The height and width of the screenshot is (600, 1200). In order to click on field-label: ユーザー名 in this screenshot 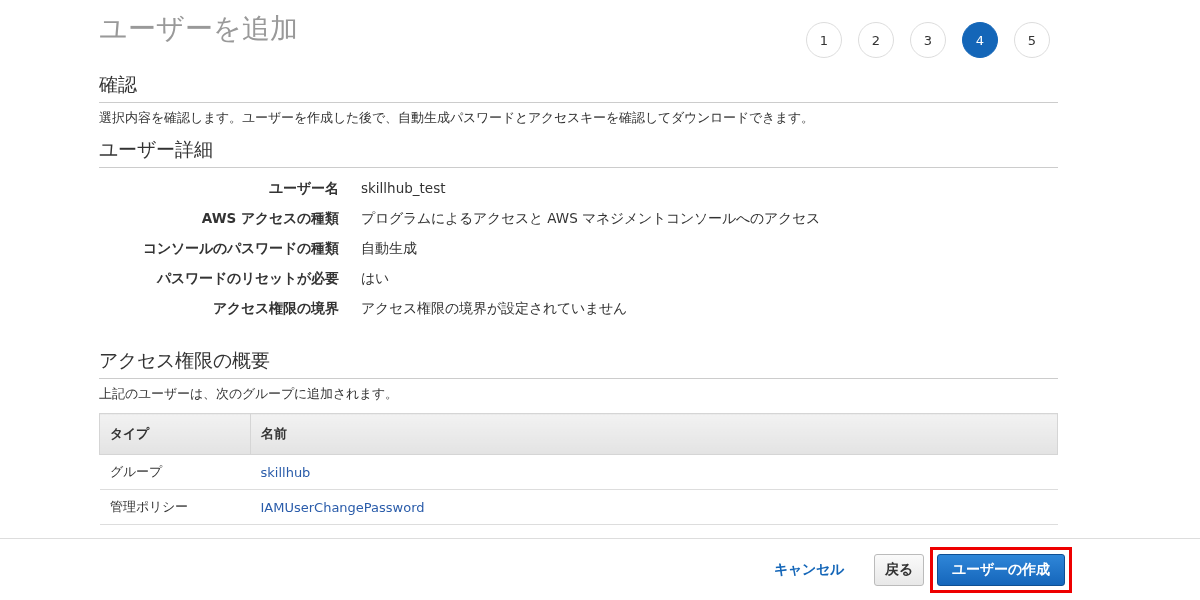, I will do `click(303, 189)`.